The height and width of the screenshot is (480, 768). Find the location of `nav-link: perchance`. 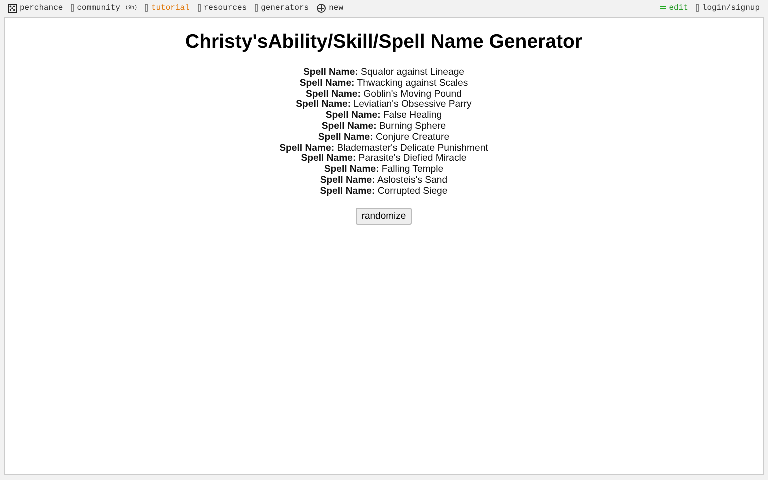

nav-link: perchance is located at coordinates (36, 8).